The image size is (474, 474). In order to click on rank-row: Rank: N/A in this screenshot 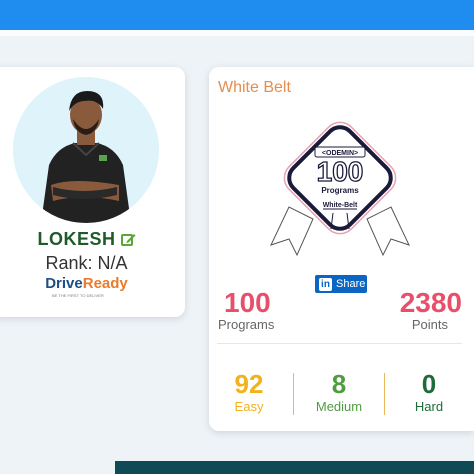, I will do `click(92, 263)`.